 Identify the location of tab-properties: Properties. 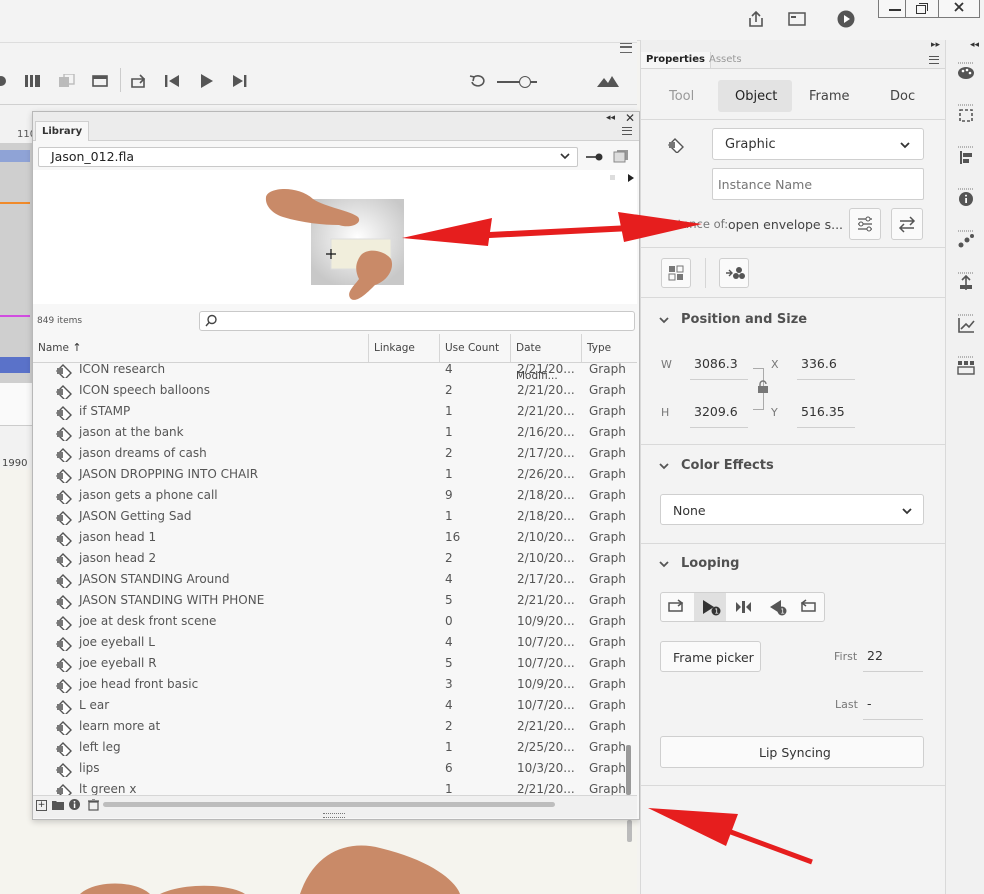
(676, 60).